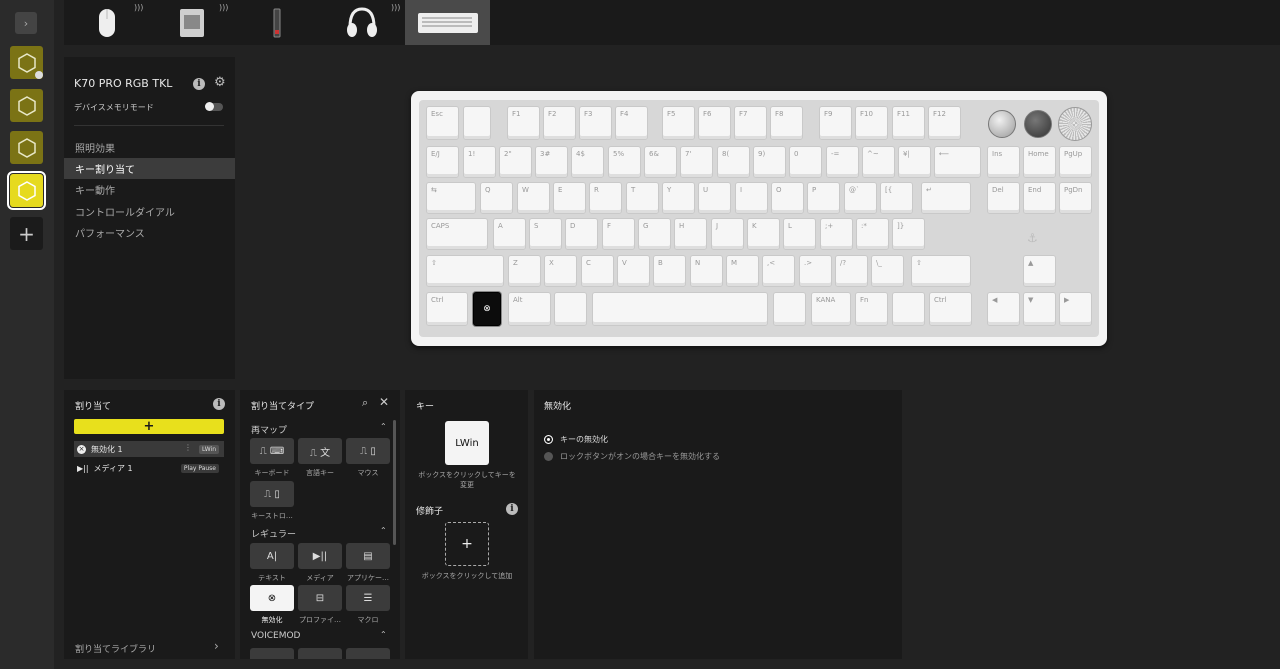 This screenshot has width=1280, height=669. Describe the element at coordinates (946, 198) in the screenshot. I see `key-top-row-13: ↵` at that location.